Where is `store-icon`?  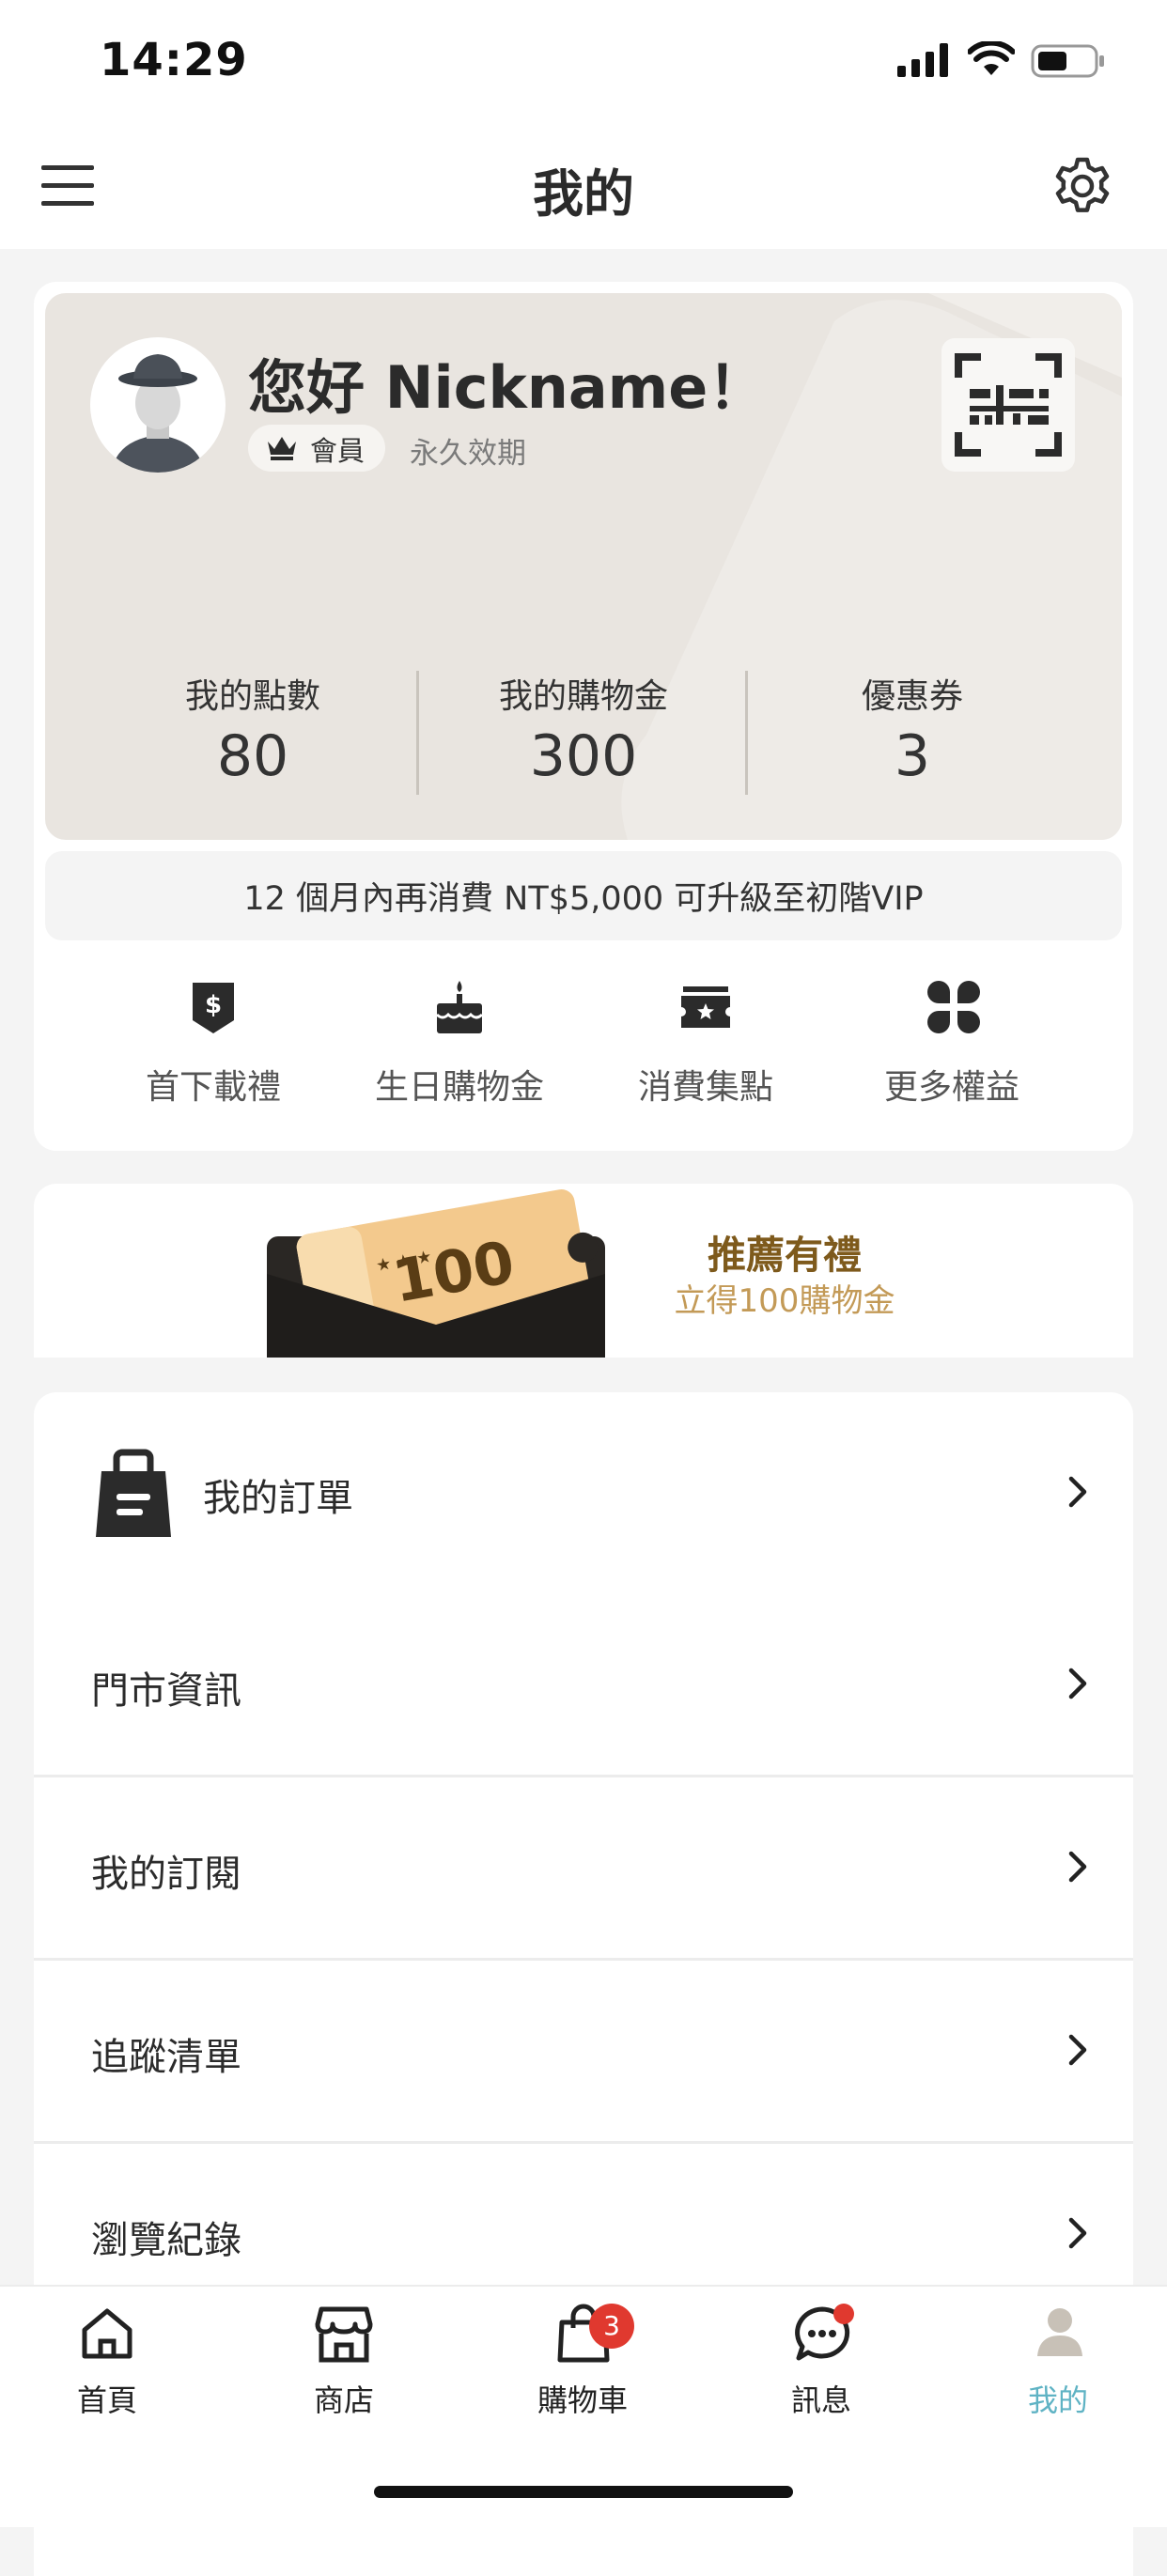 store-icon is located at coordinates (344, 2334).